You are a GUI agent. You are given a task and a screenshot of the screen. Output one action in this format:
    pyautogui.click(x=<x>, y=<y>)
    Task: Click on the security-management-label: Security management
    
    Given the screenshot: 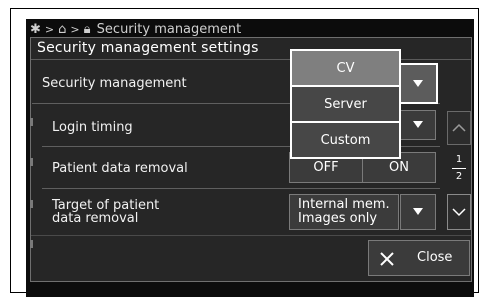 What is the action you would take?
    pyautogui.click(x=114, y=83)
    